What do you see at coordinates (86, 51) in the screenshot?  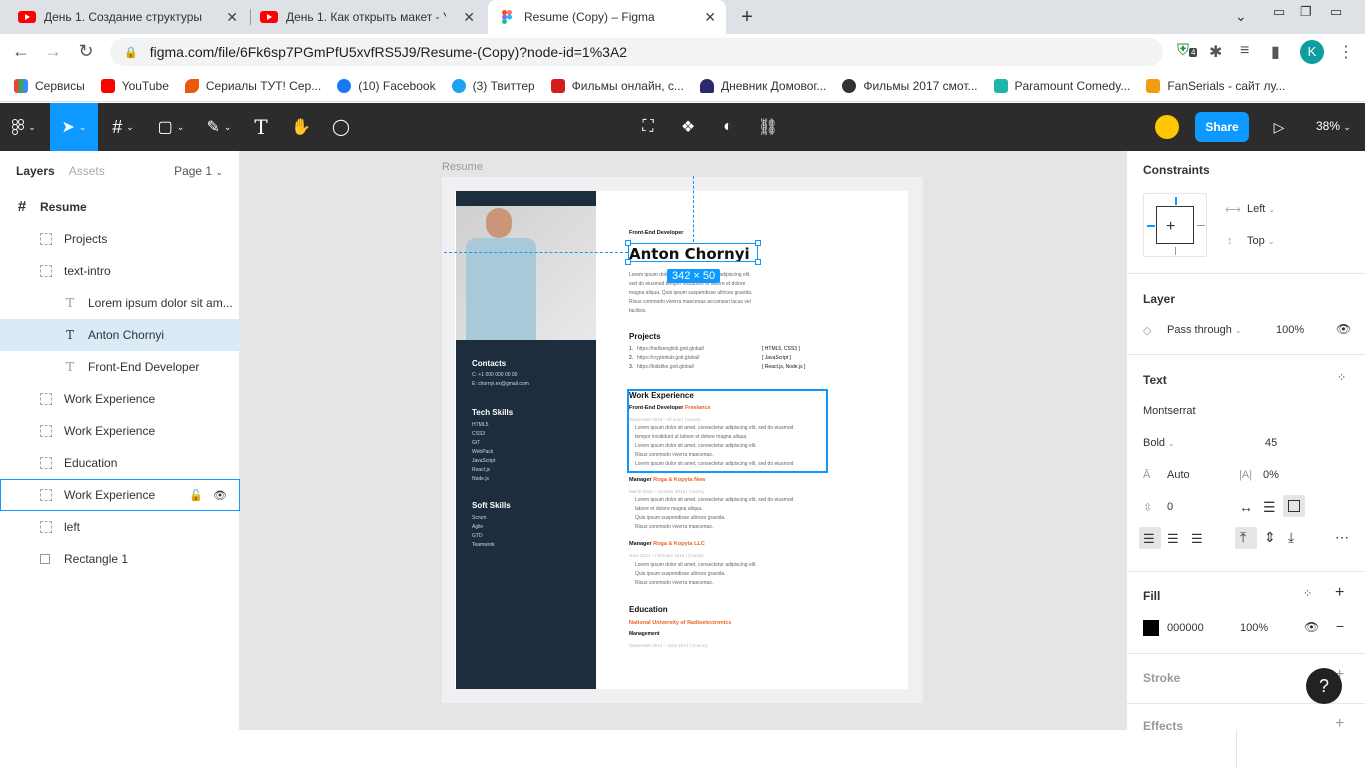 I see `reload-icon: ↻` at bounding box center [86, 51].